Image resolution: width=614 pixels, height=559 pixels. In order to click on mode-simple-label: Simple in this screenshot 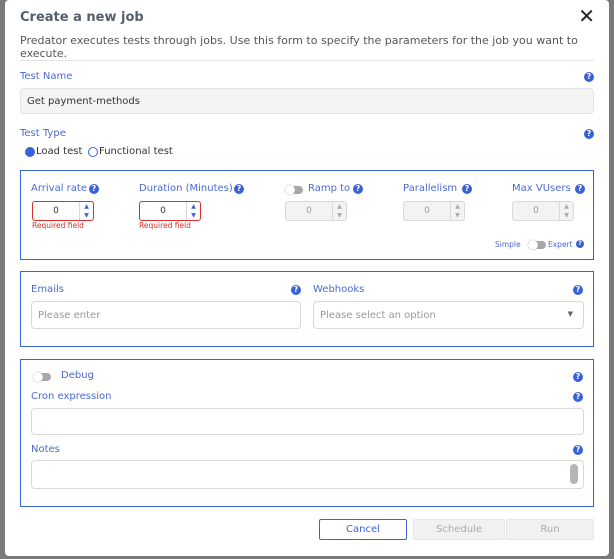, I will do `click(508, 244)`.